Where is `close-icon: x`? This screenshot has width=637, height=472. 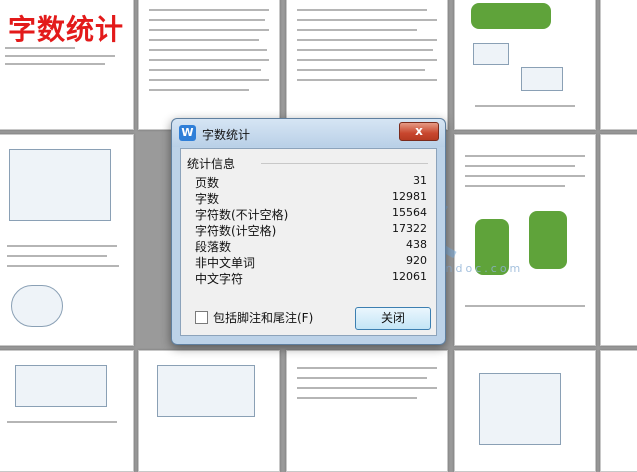
close-icon: x is located at coordinates (419, 131).